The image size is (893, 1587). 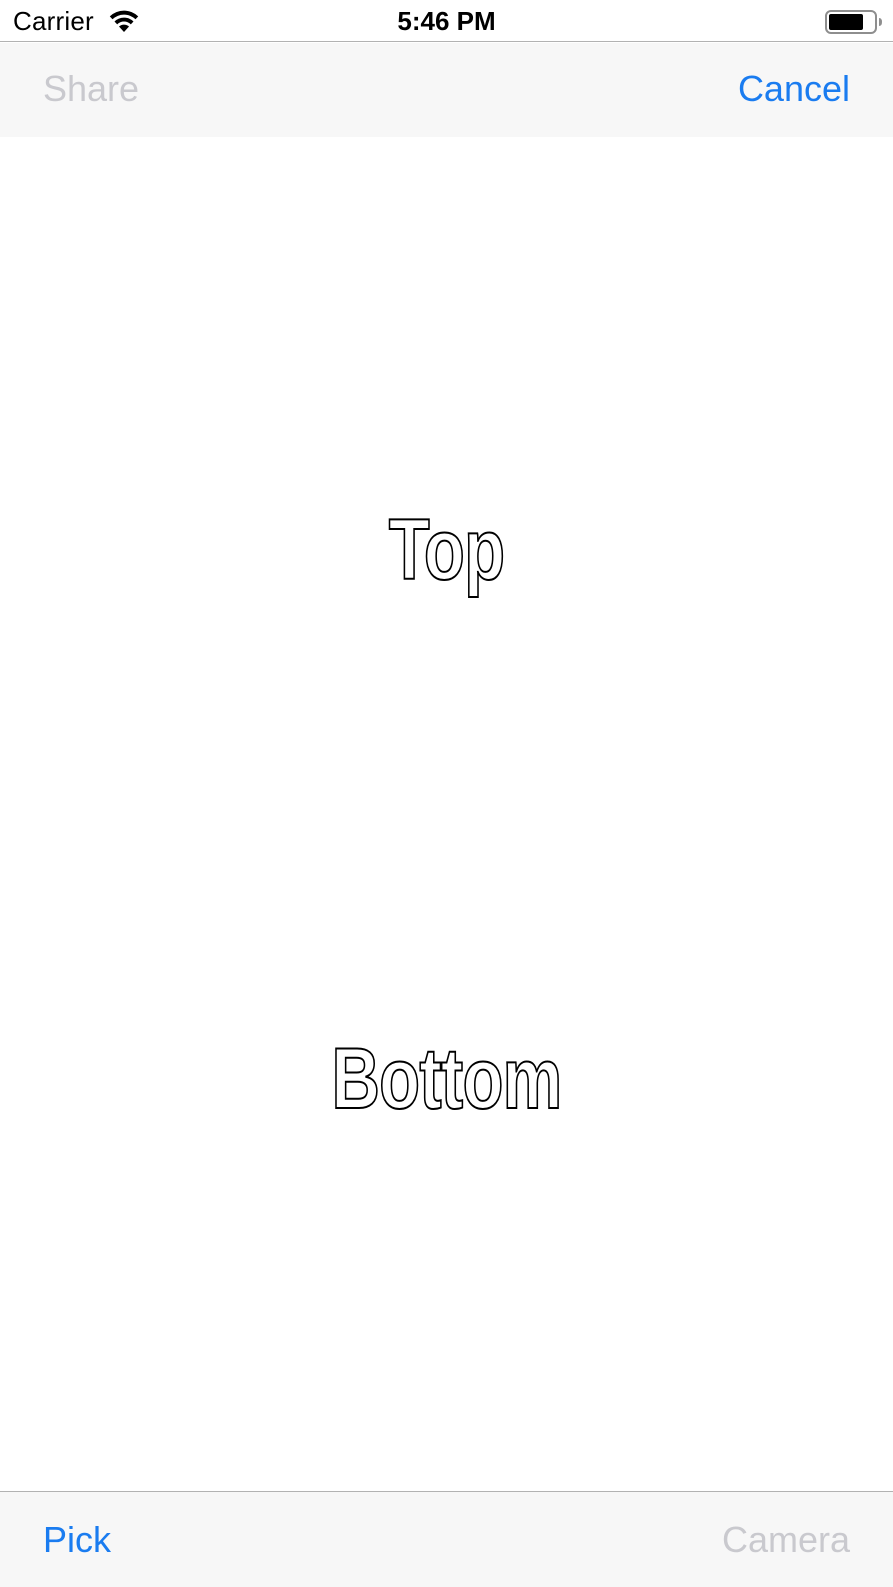 I want to click on status-bar: Carrier 5:46 PM, so click(x=446, y=21).